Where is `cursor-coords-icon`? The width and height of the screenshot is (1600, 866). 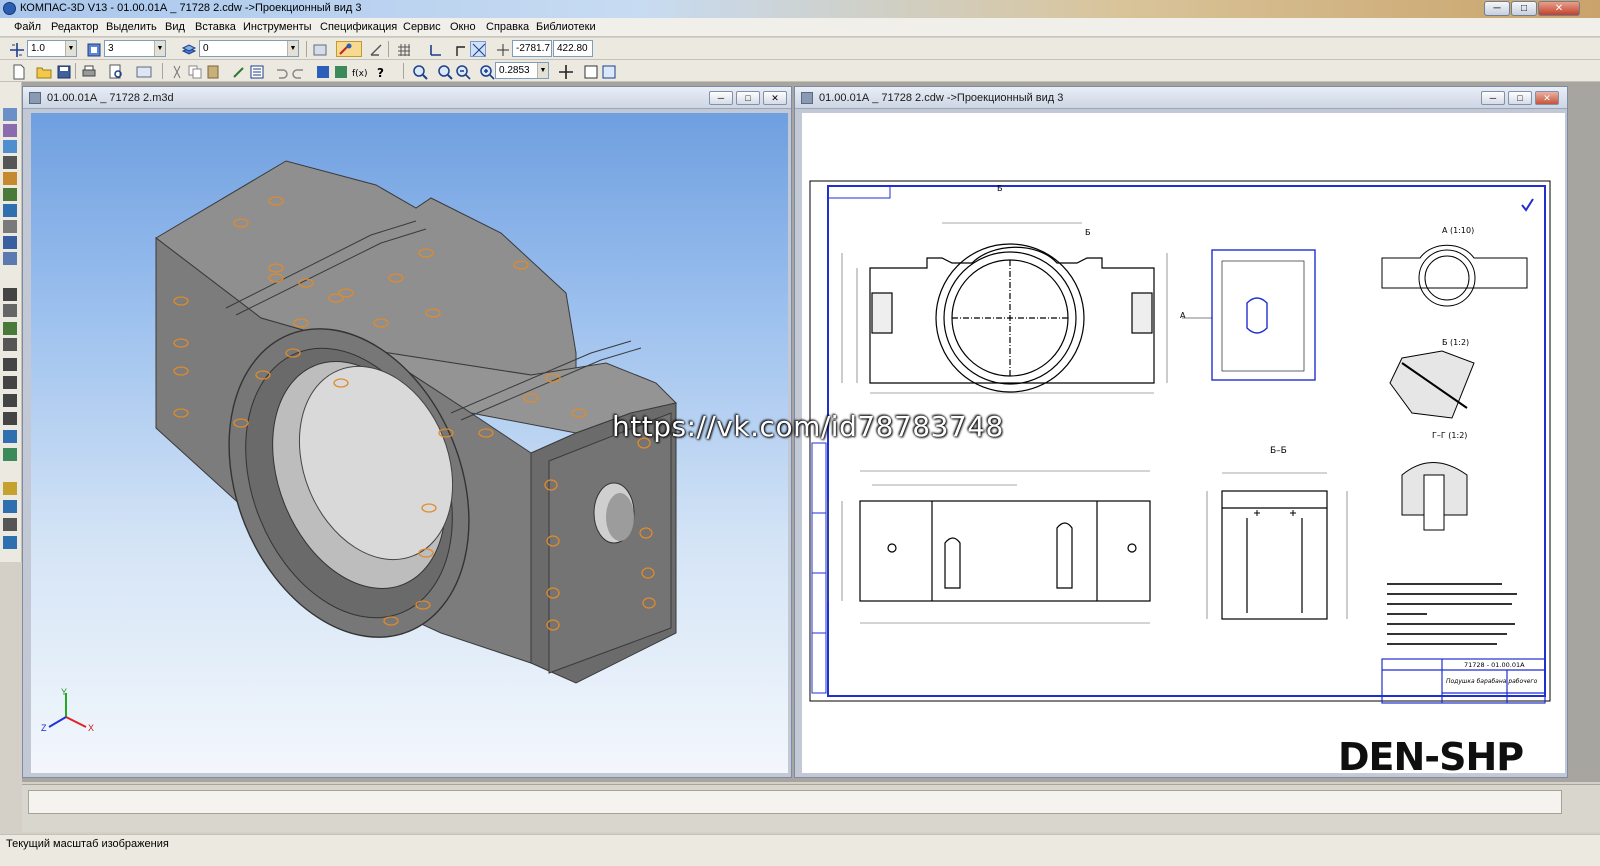
cursor-coords-icon is located at coordinates (502, 49).